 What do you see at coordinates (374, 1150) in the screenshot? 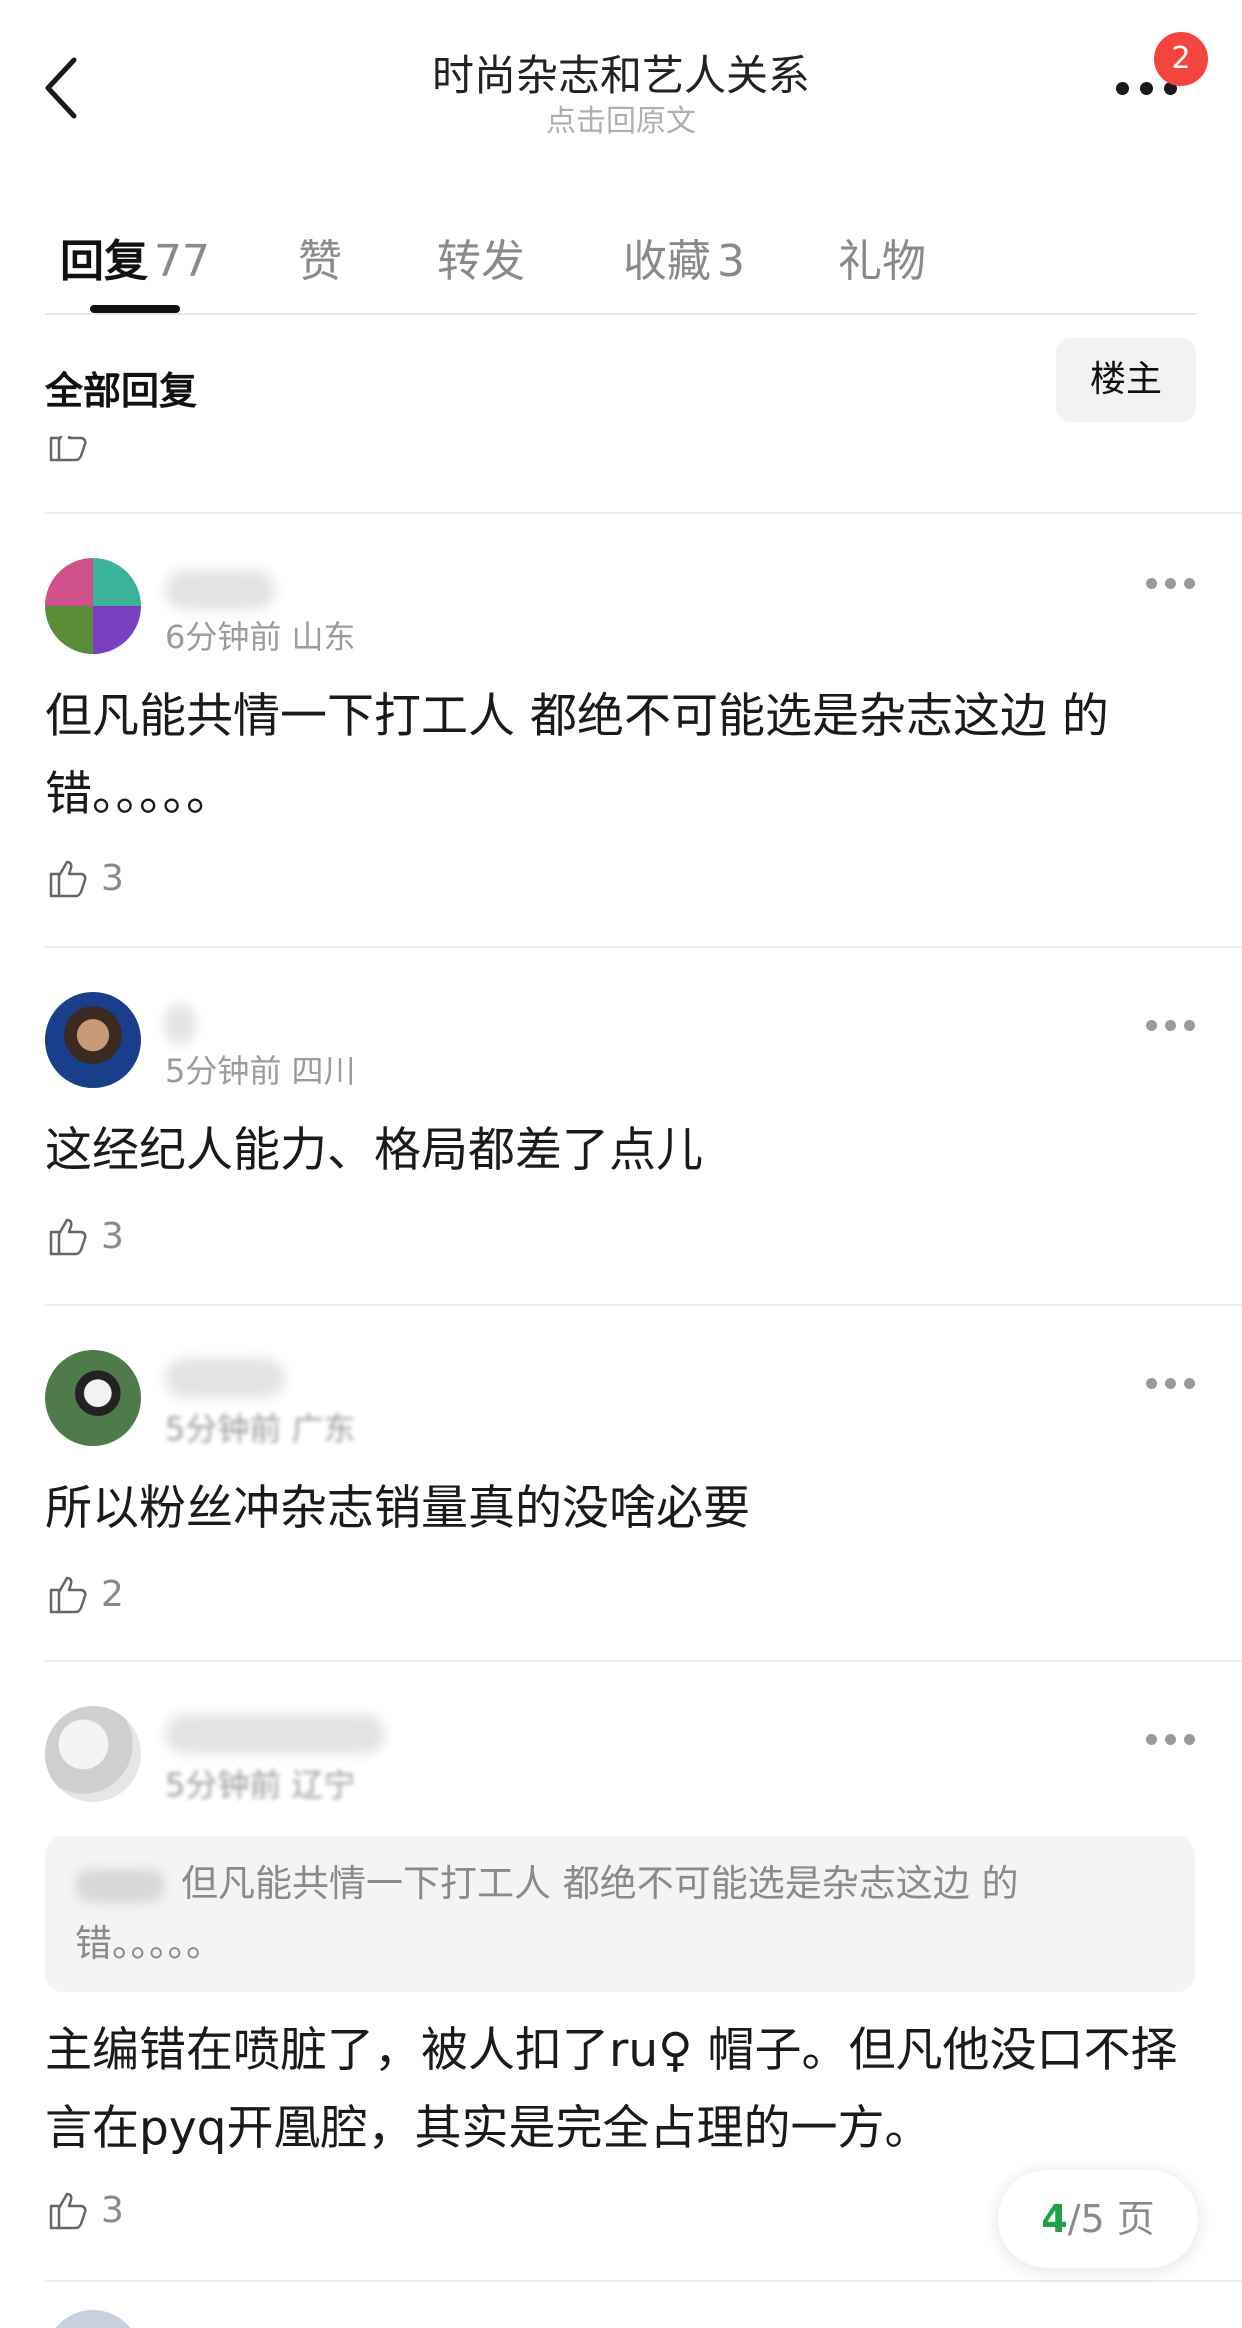
I see `comment-text: 这经纪人能力、格局都差了点儿` at bounding box center [374, 1150].